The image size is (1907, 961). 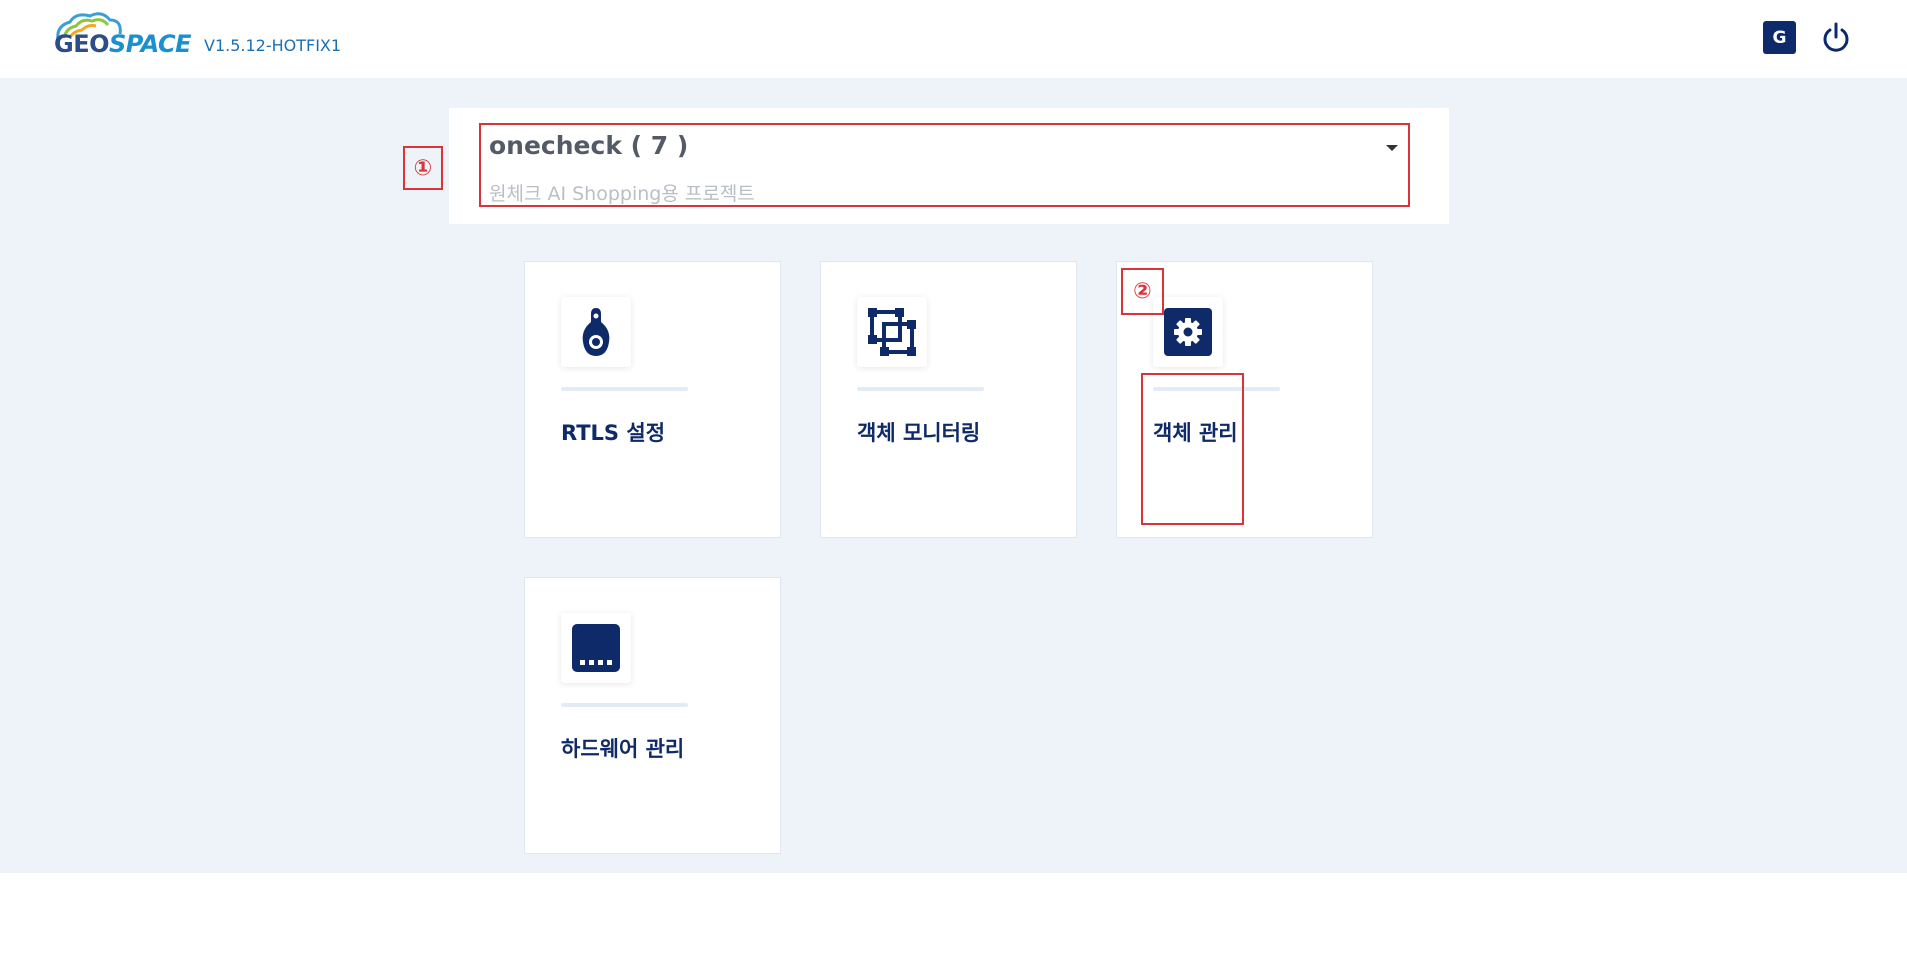 I want to click on app-version: V1.5.12-HOTFIX1, so click(x=273, y=45).